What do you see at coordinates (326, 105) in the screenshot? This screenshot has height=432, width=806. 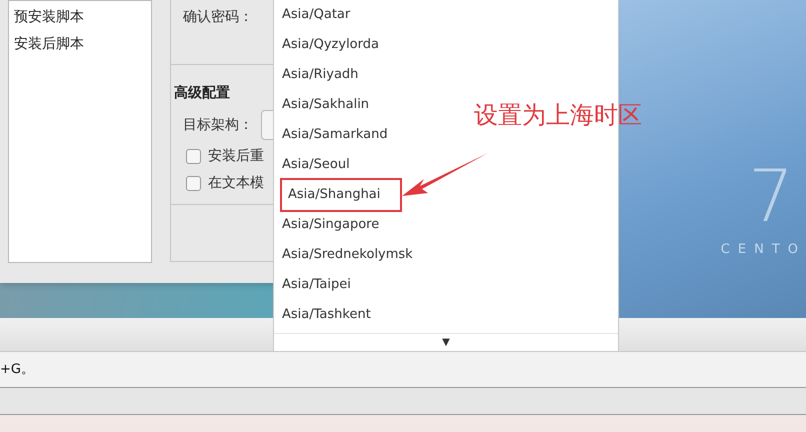 I see `timezone-option: Asia/Sakhalin` at bounding box center [326, 105].